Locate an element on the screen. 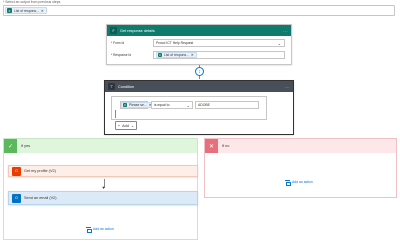 The image size is (400, 249). add-condition-button: + Add ⌄ is located at coordinates (126, 125).